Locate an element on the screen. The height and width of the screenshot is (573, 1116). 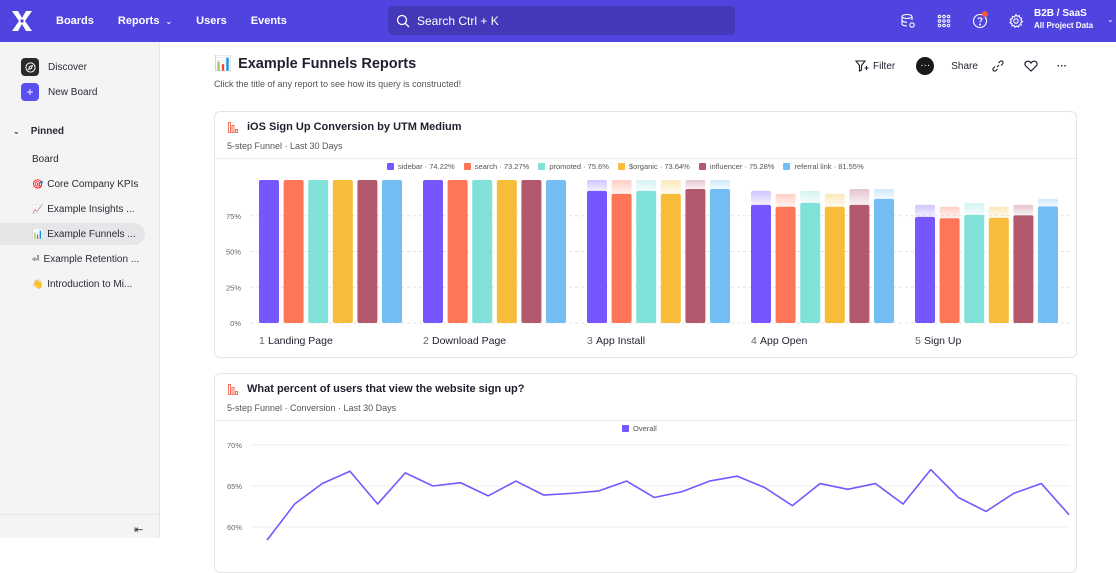
apps-grid-button is located at coordinates (944, 21).